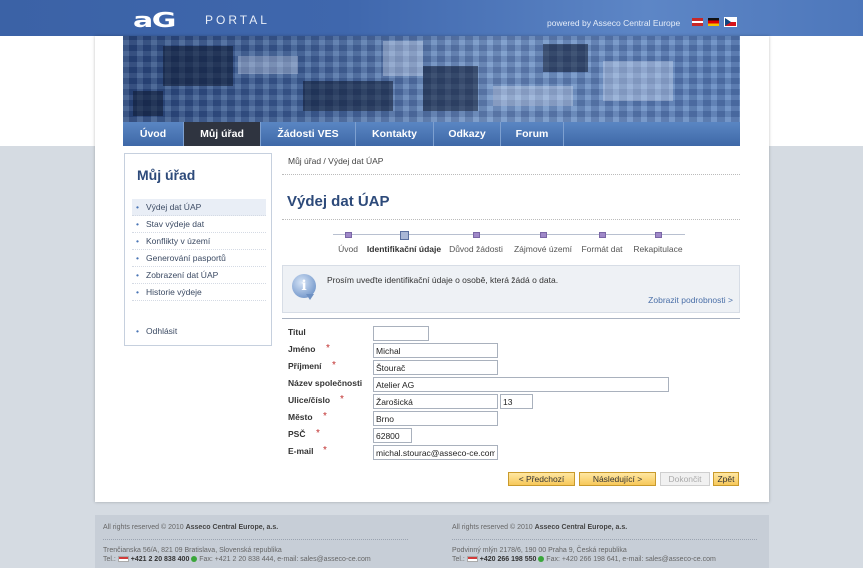 The height and width of the screenshot is (568, 863). Describe the element at coordinates (658, 243) in the screenshot. I see `wizard-step-rekapitulace: Rekapitulace` at that location.